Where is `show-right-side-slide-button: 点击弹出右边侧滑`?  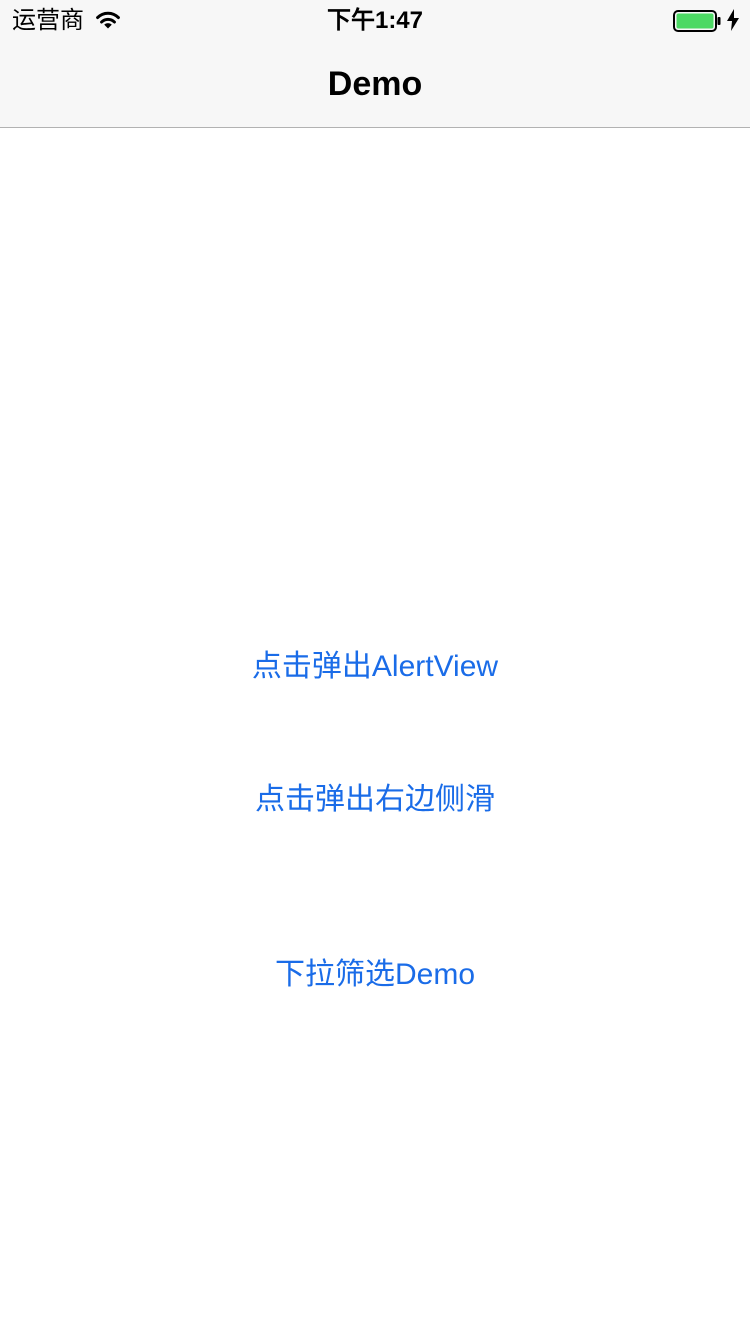
show-right-side-slide-button: 点击弹出右边侧滑 is located at coordinates (375, 800).